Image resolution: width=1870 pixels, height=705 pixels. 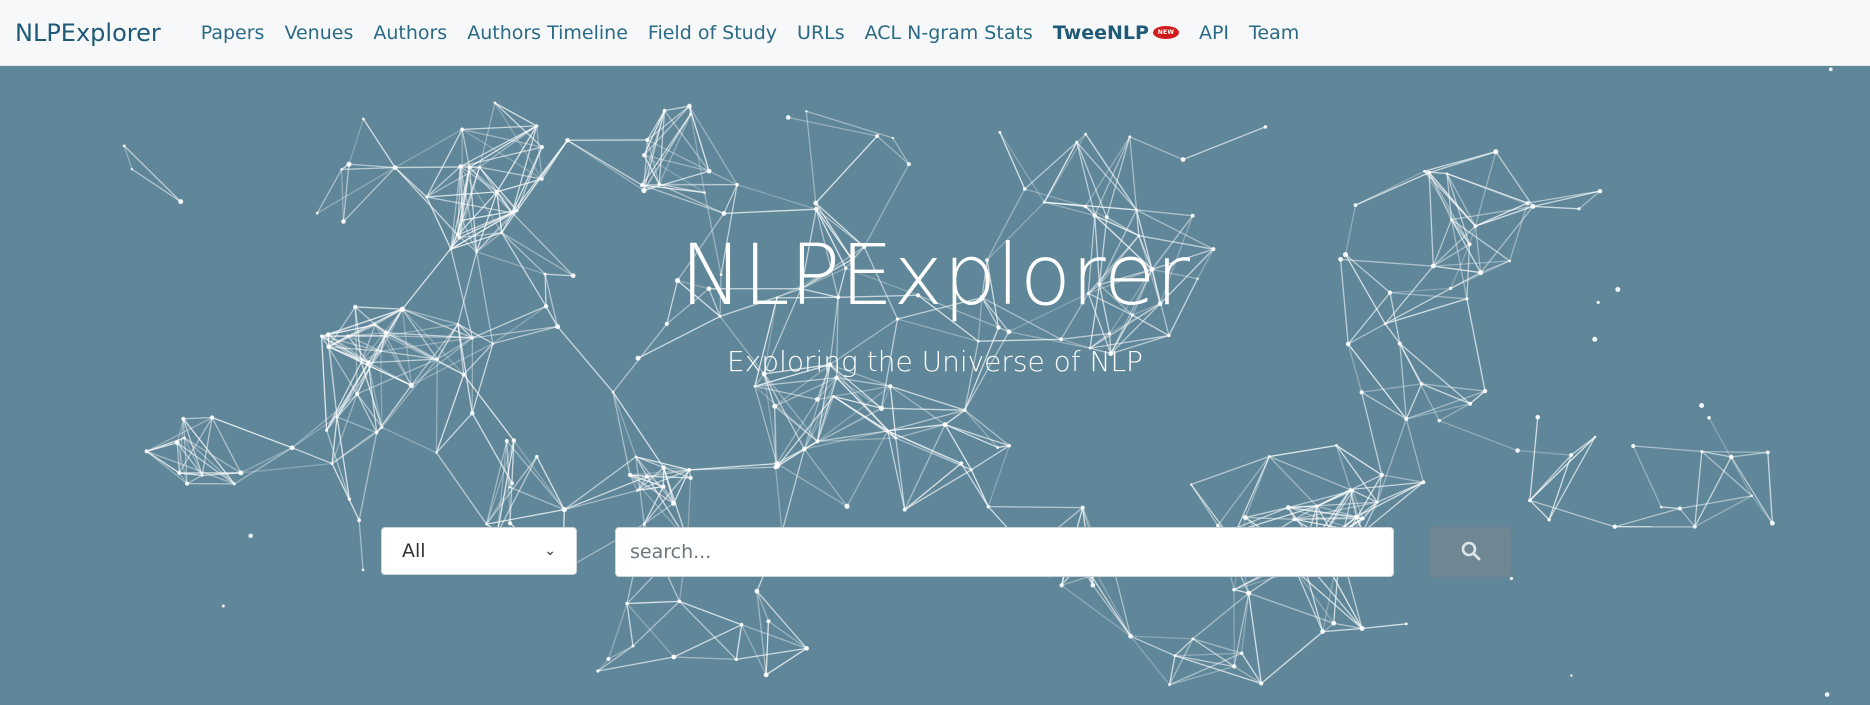 I want to click on nav-link-venues: Venues, so click(x=318, y=33).